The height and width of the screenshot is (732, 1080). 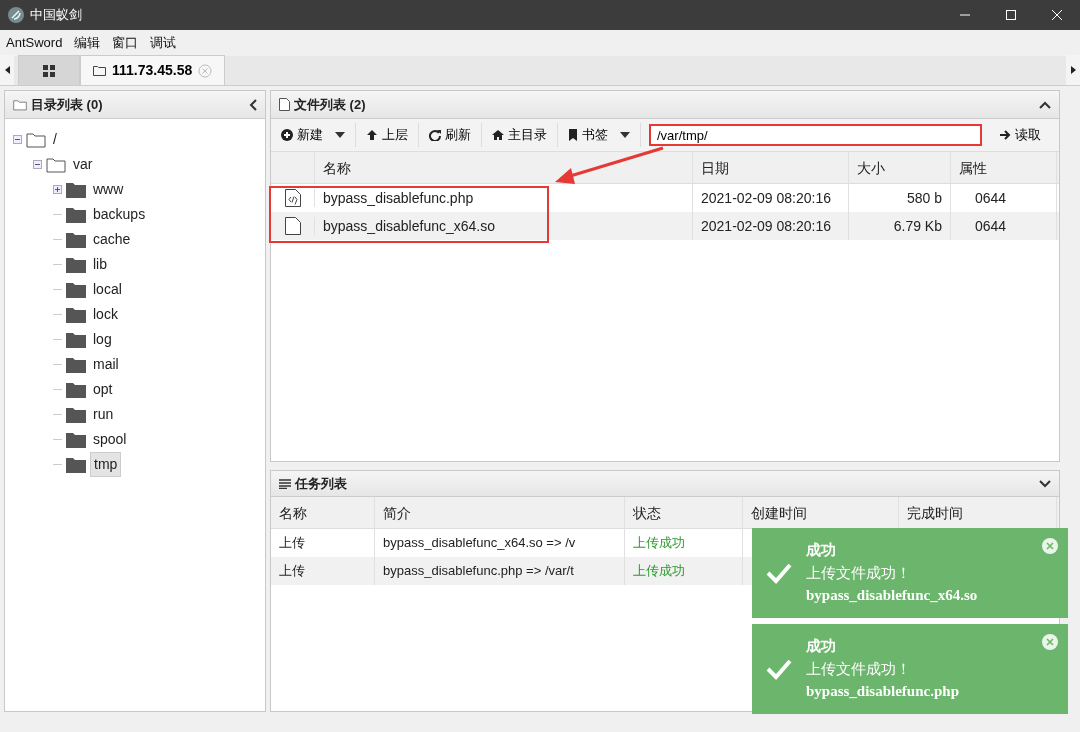 I want to click on chevron-left-icon, so click(x=253, y=104).